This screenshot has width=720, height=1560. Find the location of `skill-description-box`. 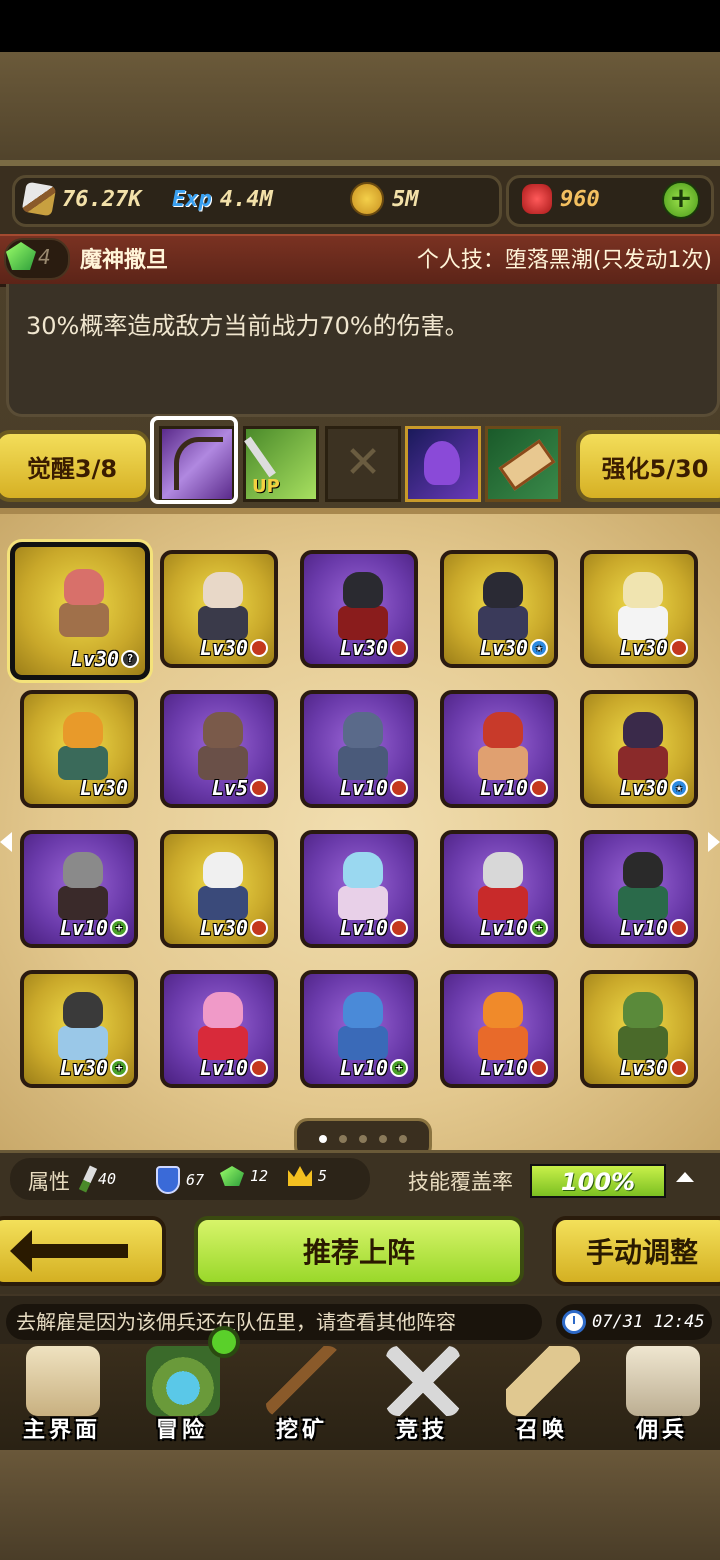

skill-description-box is located at coordinates (363, 350).